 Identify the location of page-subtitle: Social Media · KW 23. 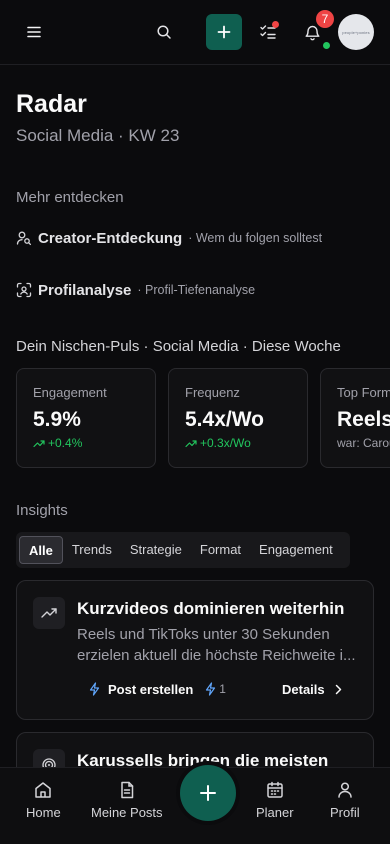
(98, 135).